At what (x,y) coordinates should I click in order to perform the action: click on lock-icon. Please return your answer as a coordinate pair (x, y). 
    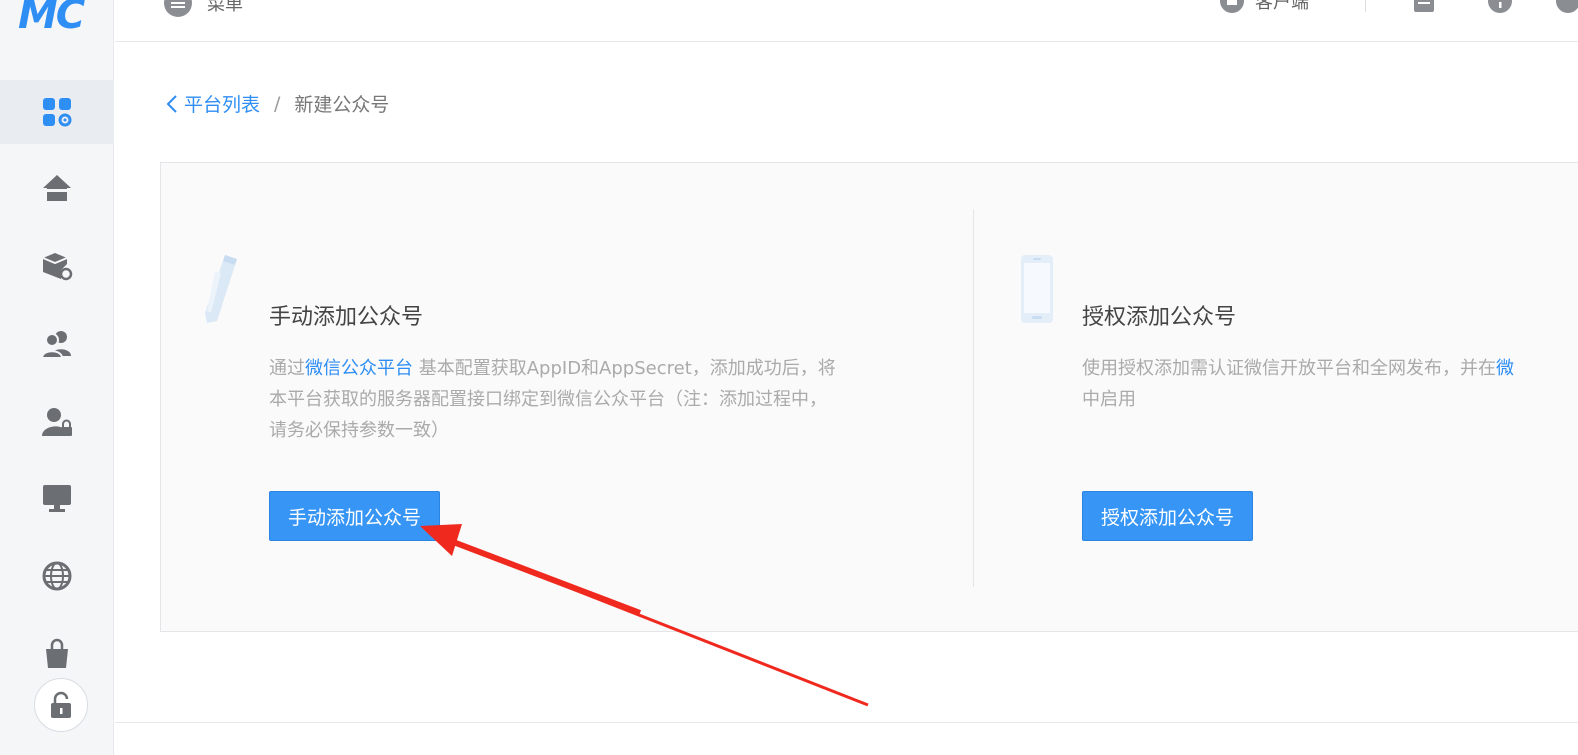
    Looking at the image, I should click on (61, 704).